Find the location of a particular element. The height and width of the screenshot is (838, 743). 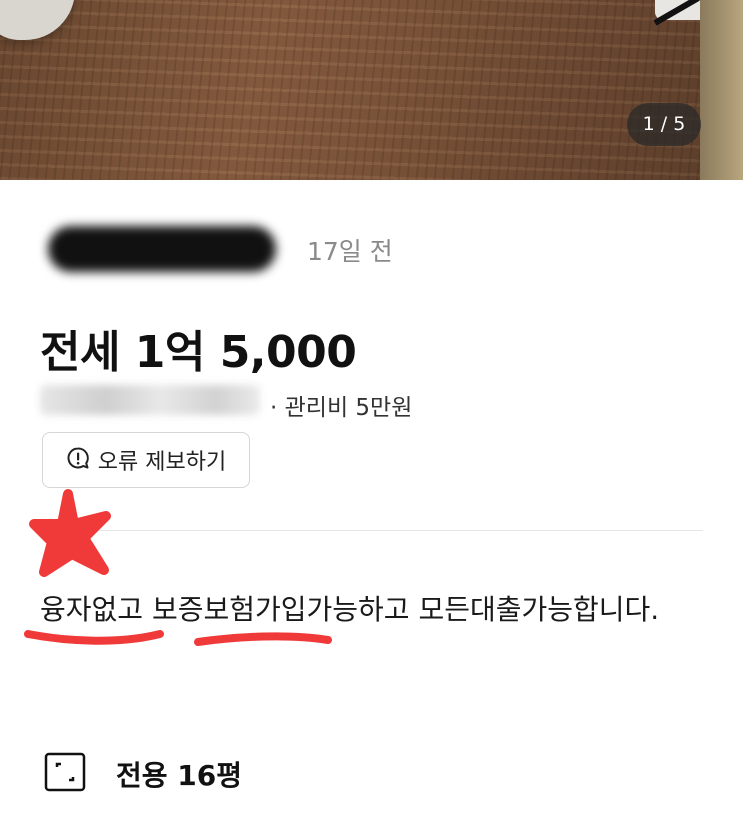

alert-bubble-icon is located at coordinates (78, 460).